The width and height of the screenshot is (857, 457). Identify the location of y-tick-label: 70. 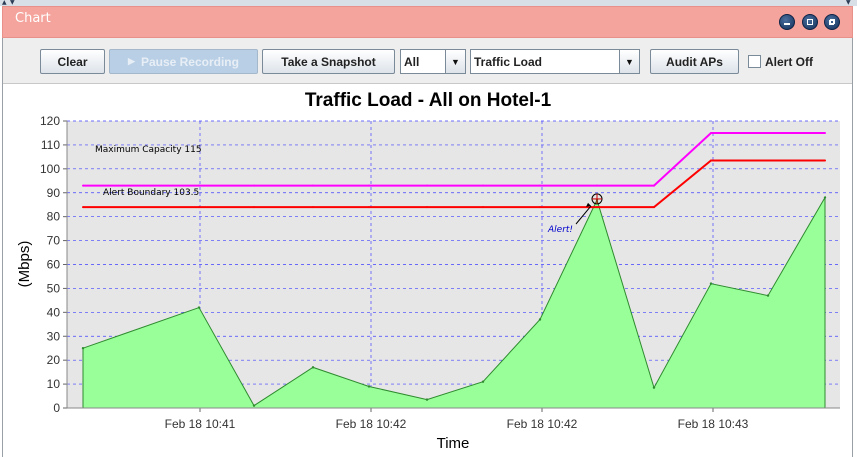
(54, 241).